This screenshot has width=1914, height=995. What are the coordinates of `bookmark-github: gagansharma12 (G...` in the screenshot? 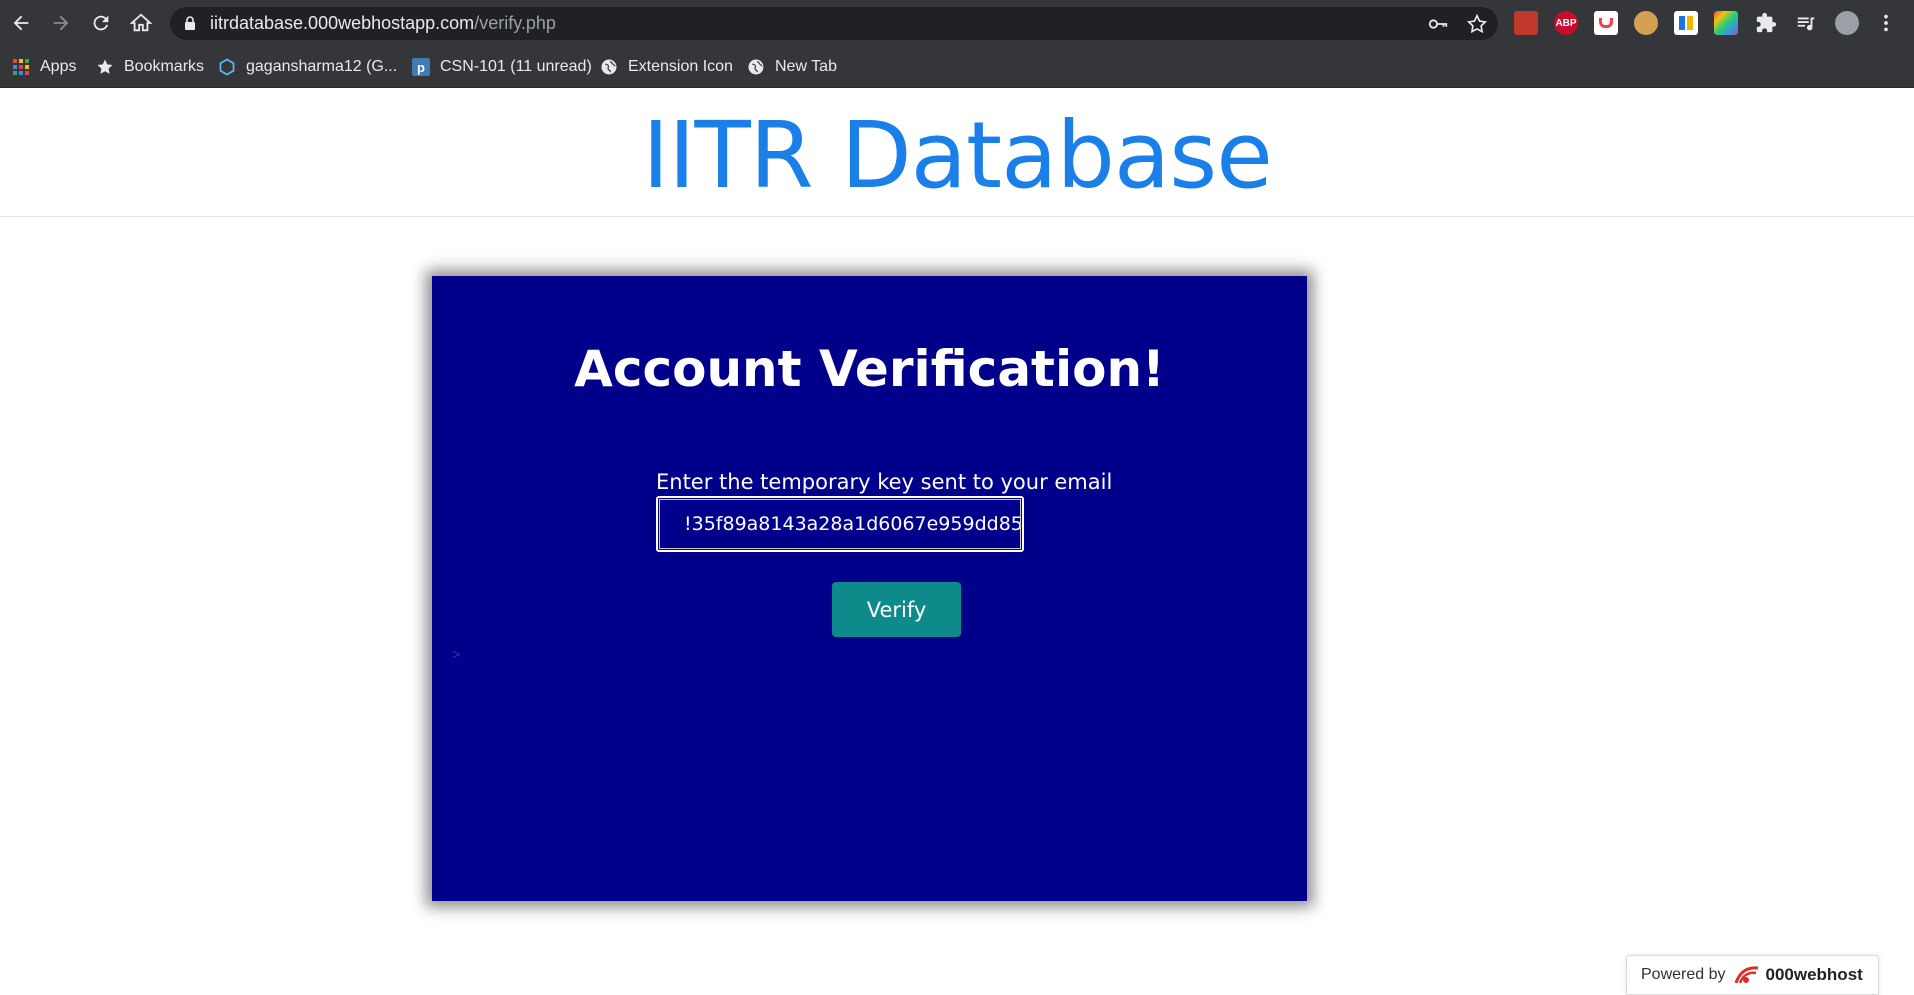 It's located at (307, 67).